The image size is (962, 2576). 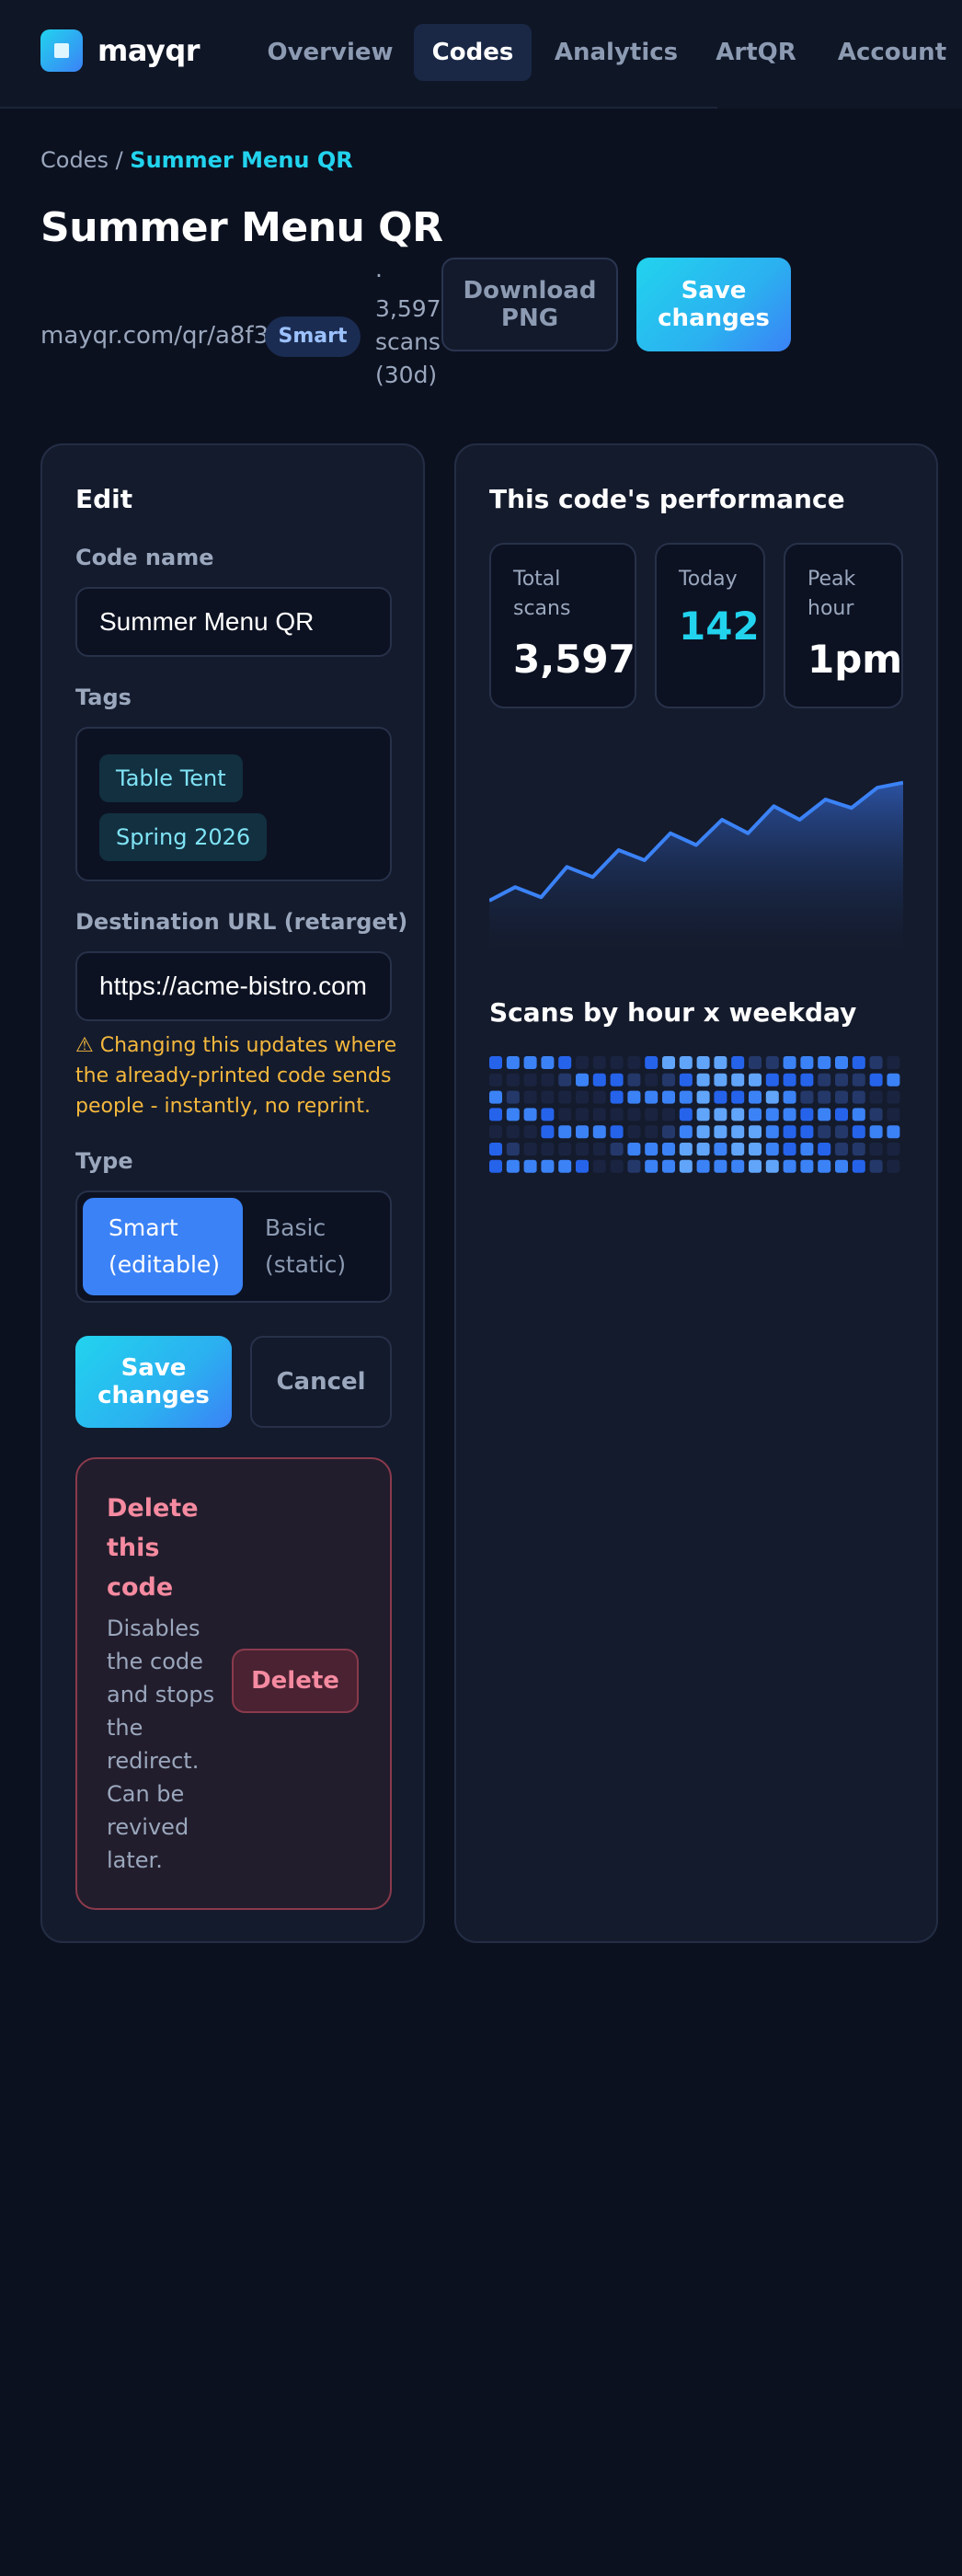 What do you see at coordinates (161, 1695) in the screenshot?
I see `danger-desc-line: and stops` at bounding box center [161, 1695].